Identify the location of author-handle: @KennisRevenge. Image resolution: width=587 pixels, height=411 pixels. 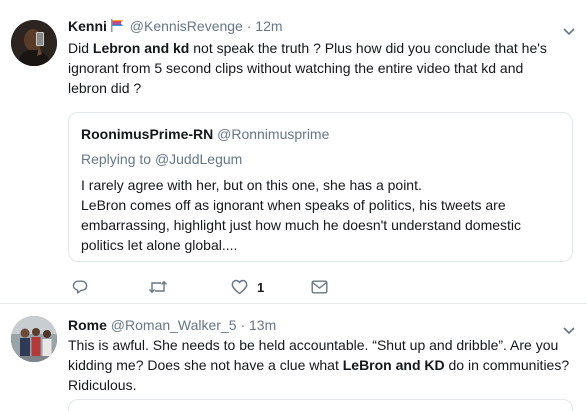
(186, 26).